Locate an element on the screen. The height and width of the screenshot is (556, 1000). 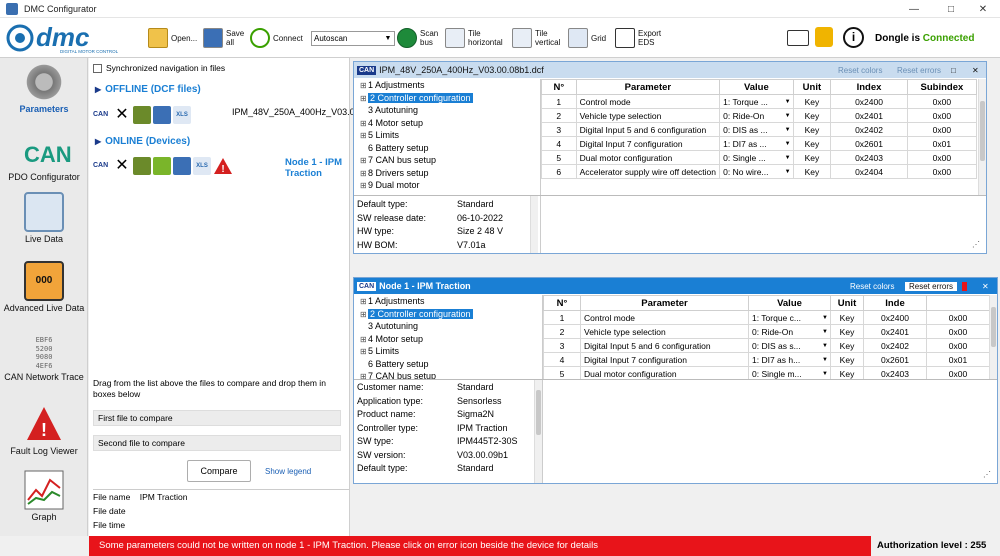
tree-item: 3 Autotuning is located at coordinates (447, 110).